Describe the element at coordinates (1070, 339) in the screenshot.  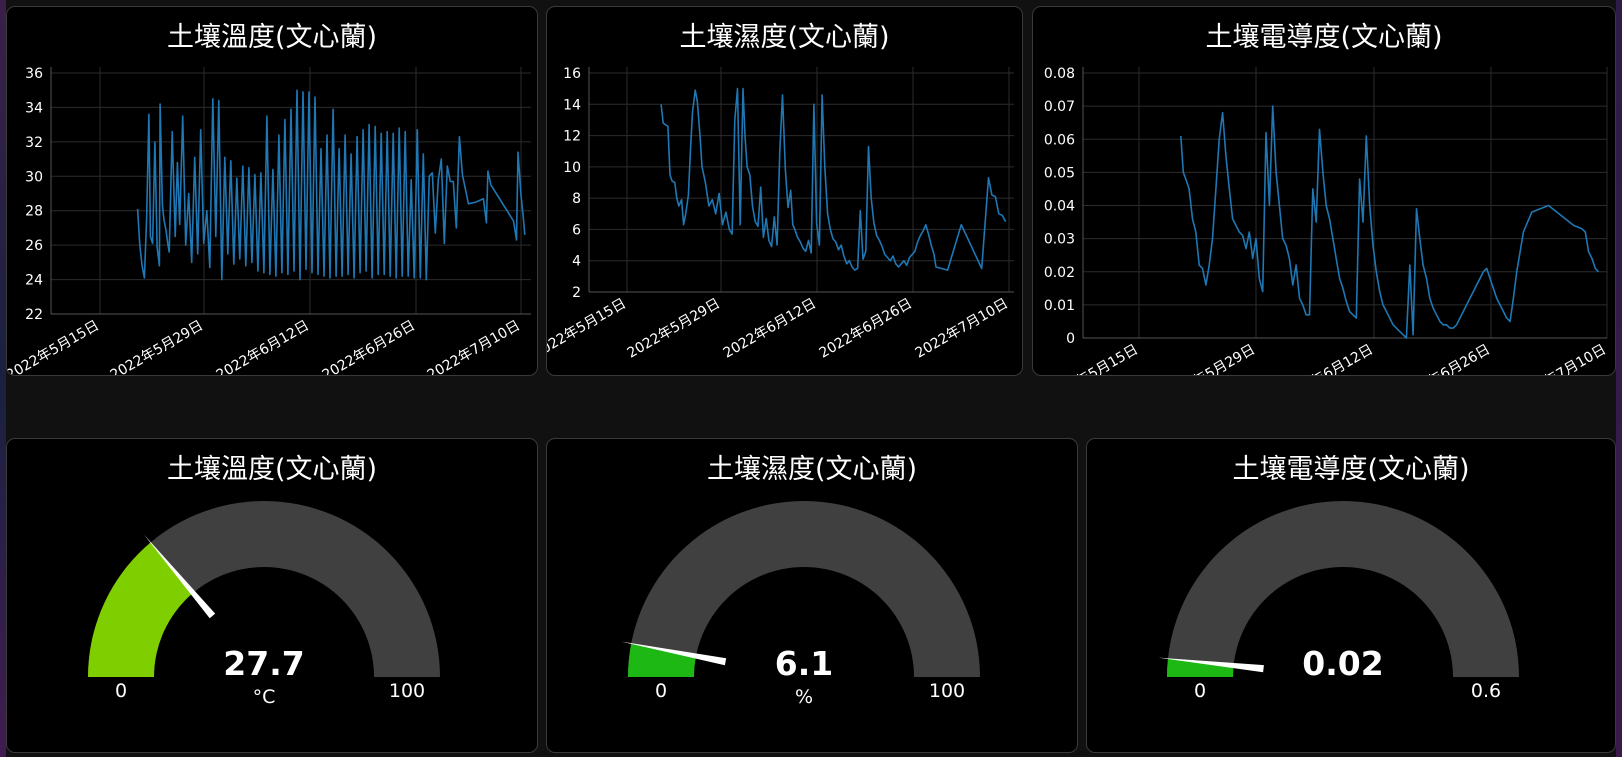
I see `y-tick-label: 0` at that location.